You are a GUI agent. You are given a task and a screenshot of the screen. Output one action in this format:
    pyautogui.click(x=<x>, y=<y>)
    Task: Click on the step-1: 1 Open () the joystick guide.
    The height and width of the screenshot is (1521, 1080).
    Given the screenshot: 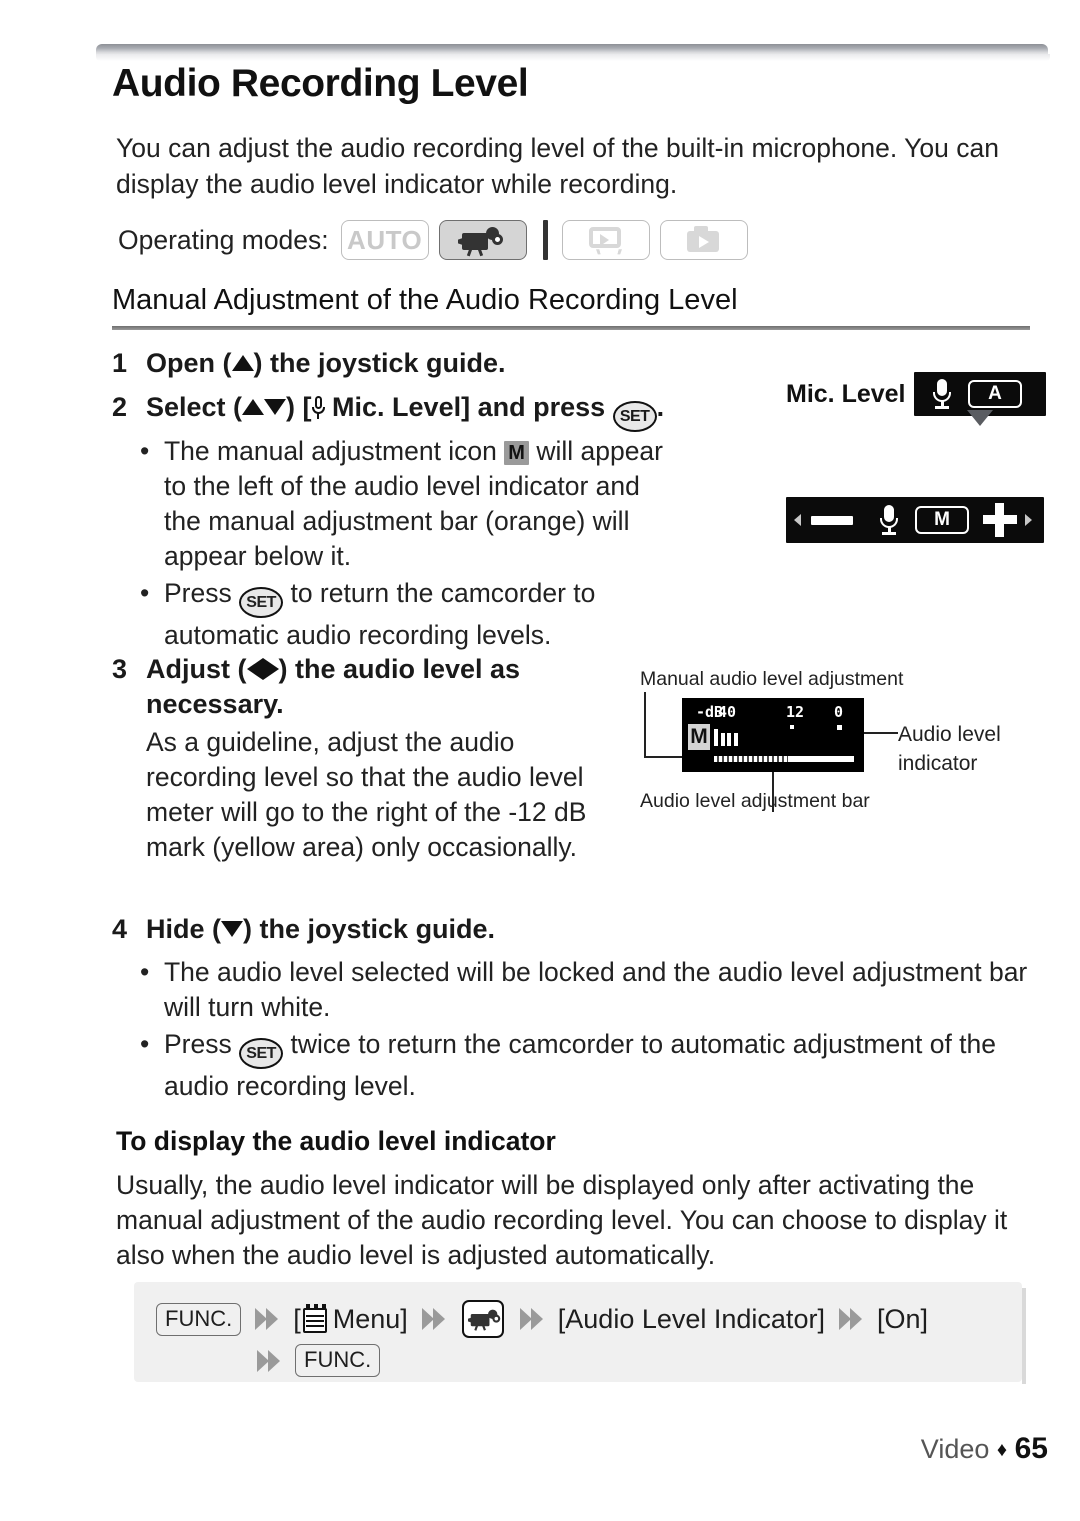 What is the action you would take?
    pyautogui.click(x=412, y=363)
    